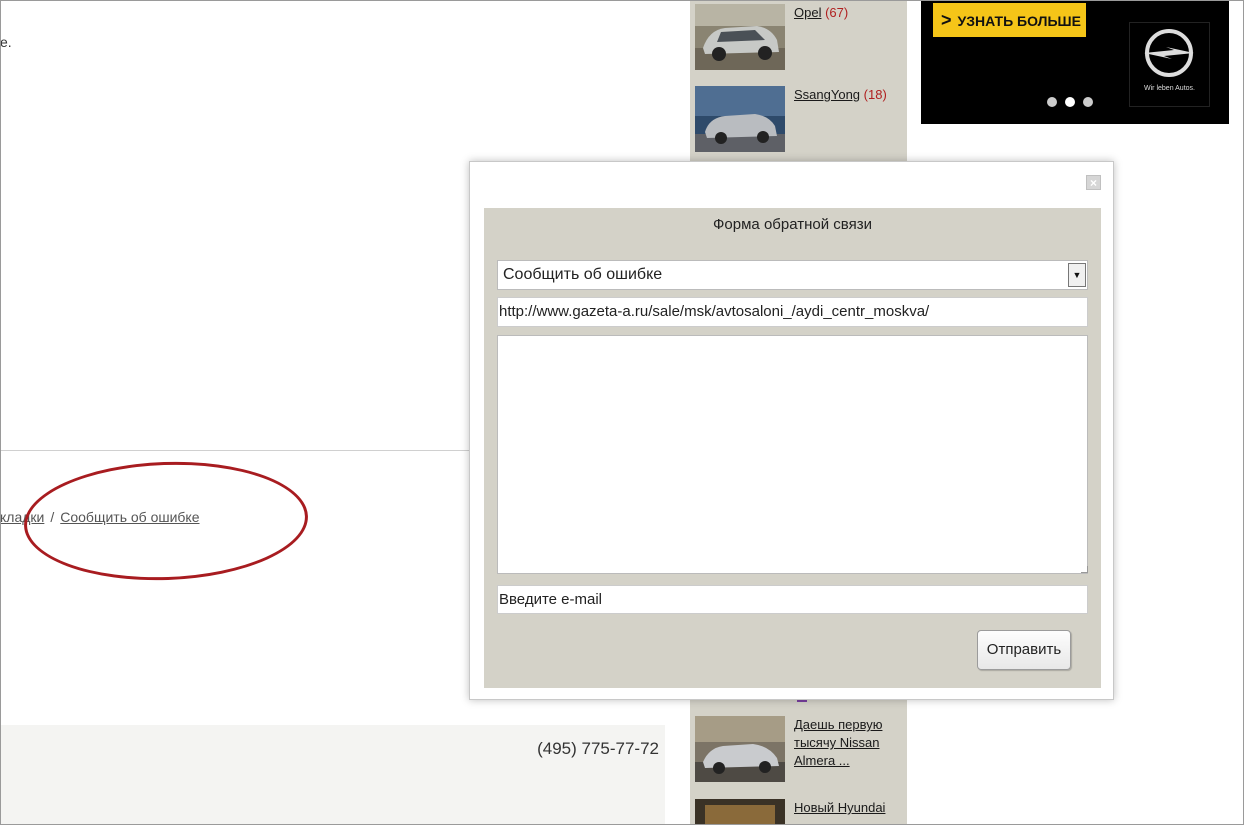  What do you see at coordinates (1019, 21) in the screenshot?
I see `ad-button-label: УЗНАТЬ БОЛЬШЕ` at bounding box center [1019, 21].